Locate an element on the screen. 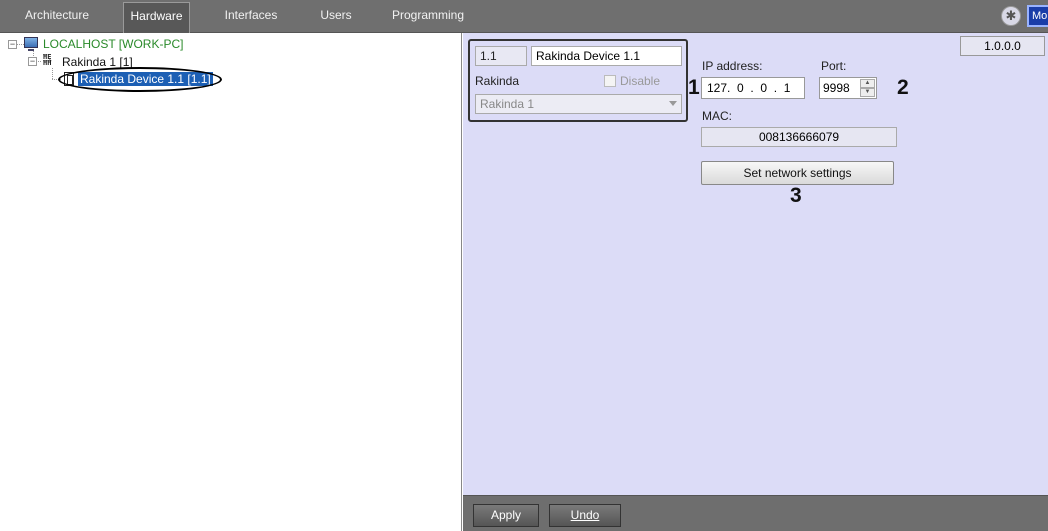  tab-hardware: Hardware is located at coordinates (156, 17).